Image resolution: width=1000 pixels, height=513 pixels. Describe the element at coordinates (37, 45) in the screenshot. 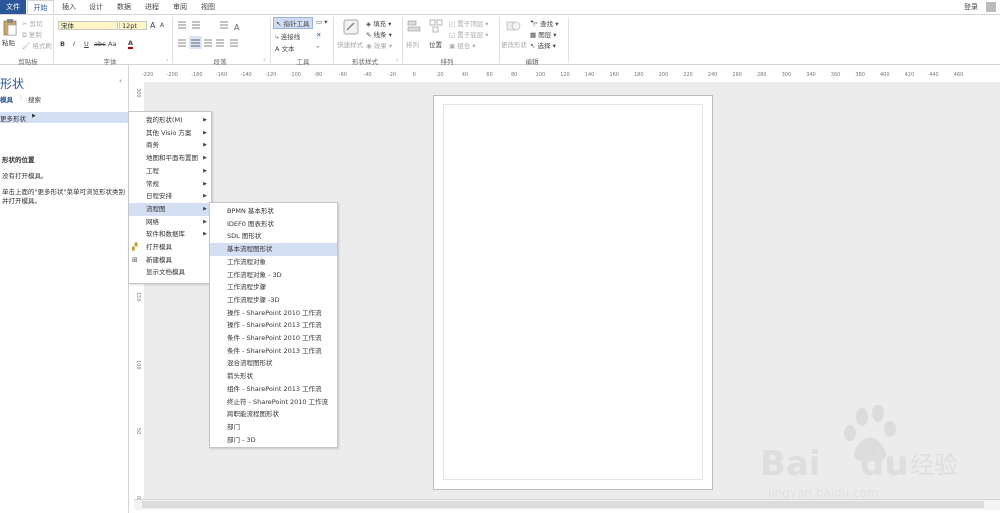

I see `format-painter-button: 🖌 格式刷` at that location.